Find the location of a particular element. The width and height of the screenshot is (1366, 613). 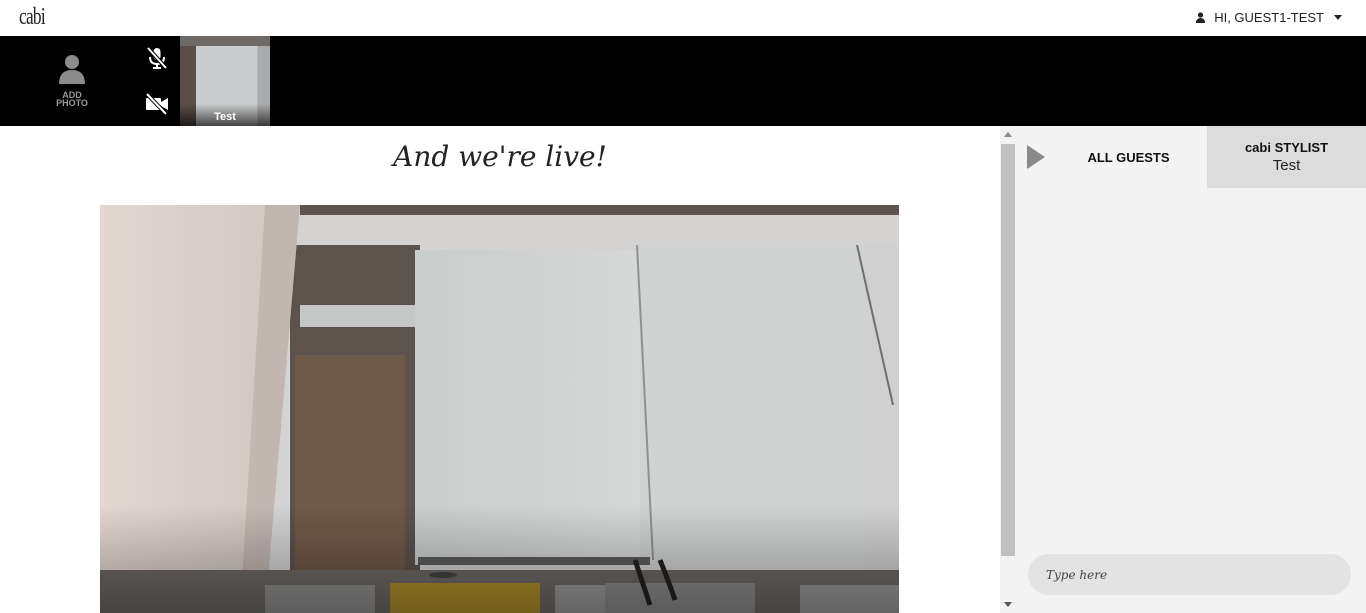

tab-all-guests: ALL GUESTS is located at coordinates (1128, 157).